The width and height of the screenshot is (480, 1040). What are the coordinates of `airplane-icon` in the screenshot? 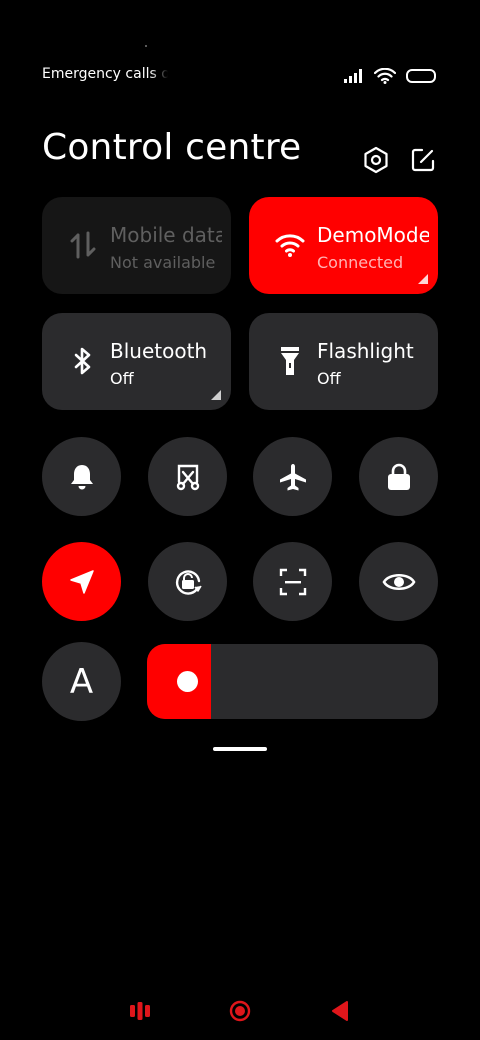 It's located at (292, 476).